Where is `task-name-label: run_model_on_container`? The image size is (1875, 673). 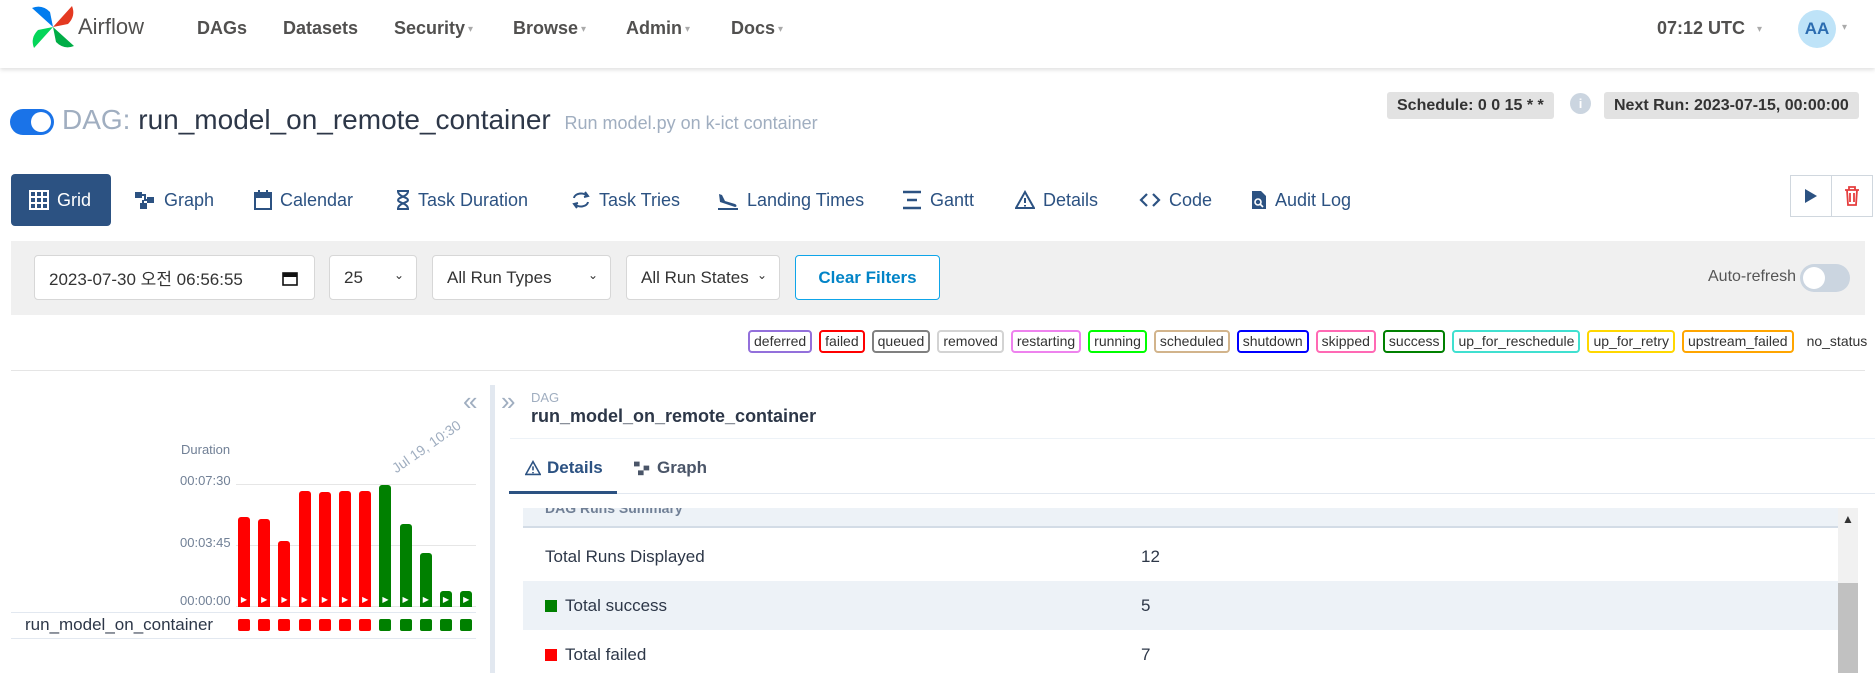
task-name-label: run_model_on_container is located at coordinates (119, 625).